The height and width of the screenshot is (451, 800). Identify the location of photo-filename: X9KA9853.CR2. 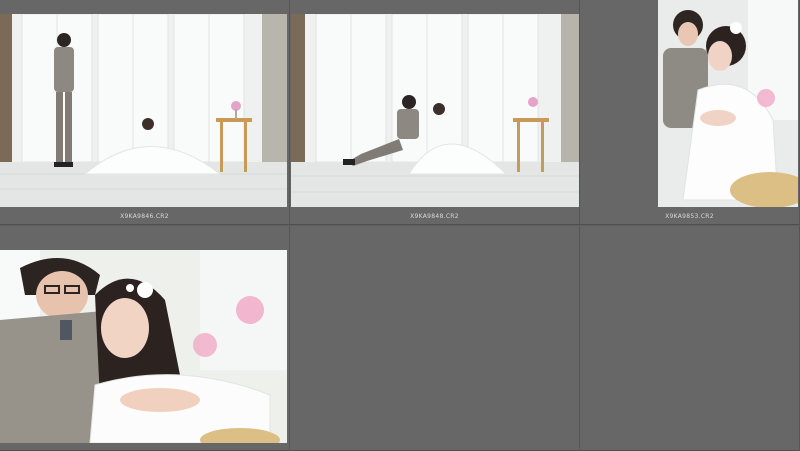
(689, 216).